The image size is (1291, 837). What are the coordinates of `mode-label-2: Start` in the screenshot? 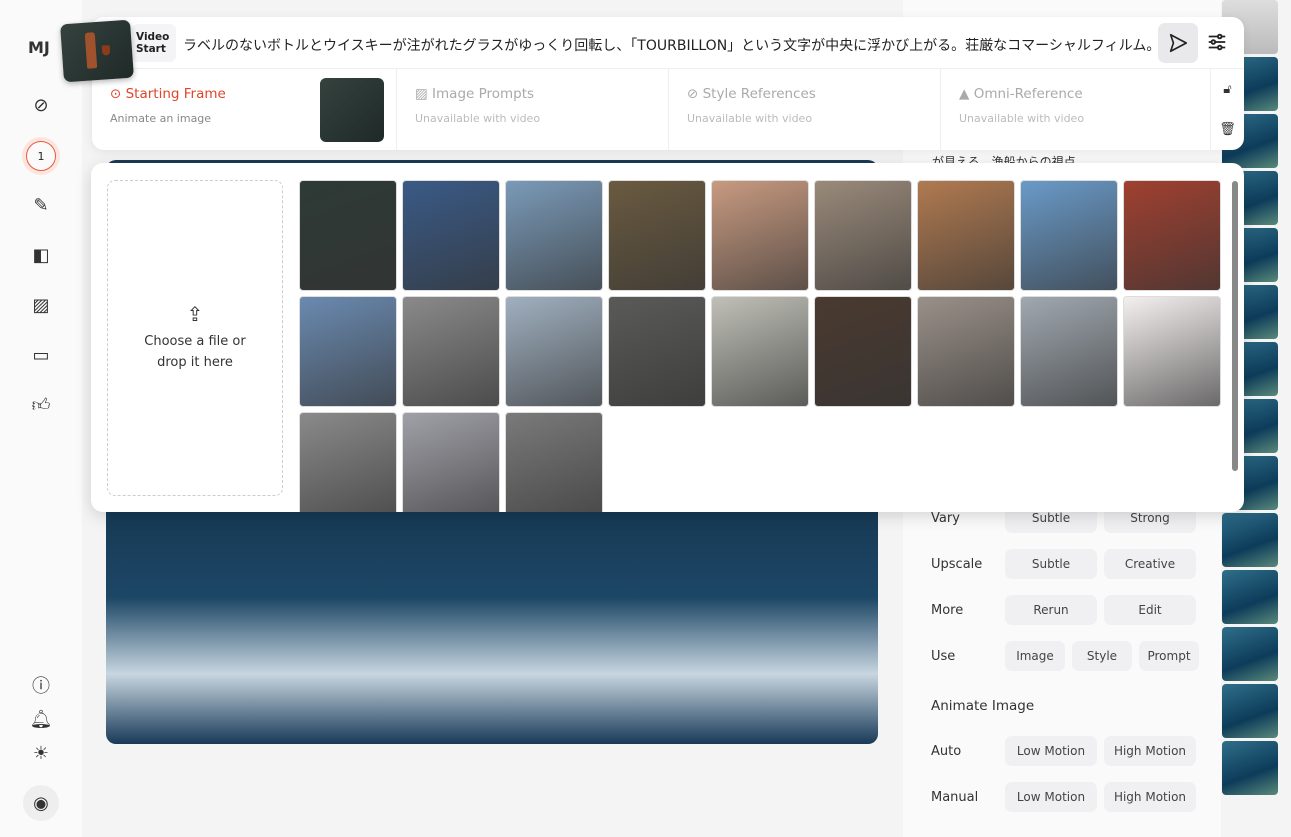 It's located at (151, 49).